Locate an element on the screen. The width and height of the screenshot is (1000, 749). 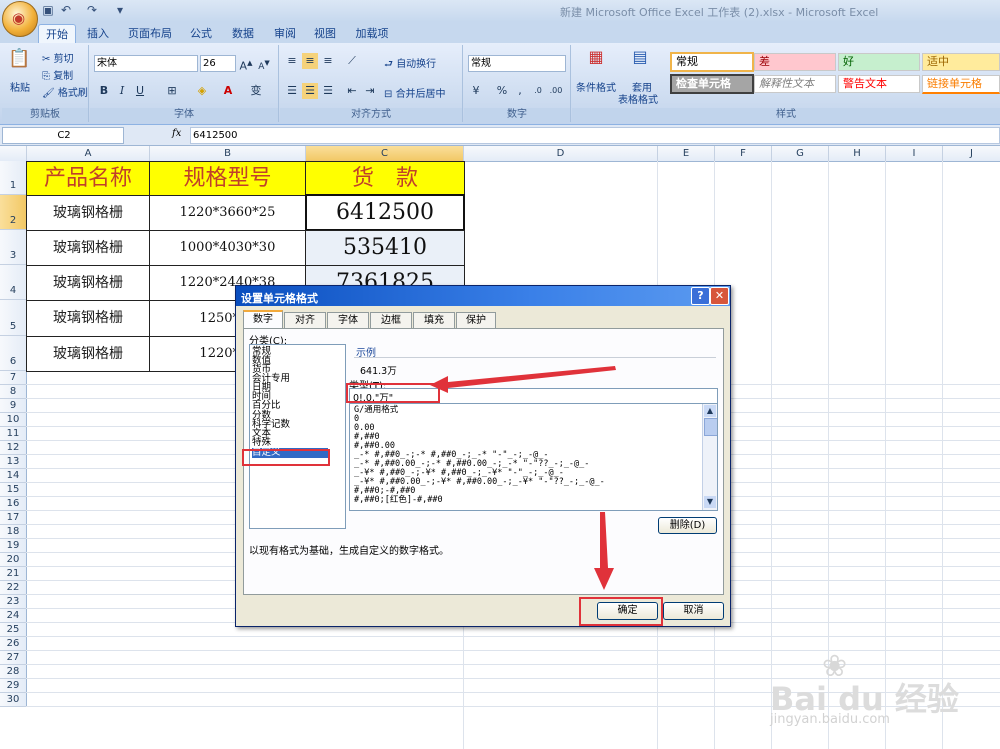
watermark-url: jingyan.baidu.com is located at coordinates (830, 719).